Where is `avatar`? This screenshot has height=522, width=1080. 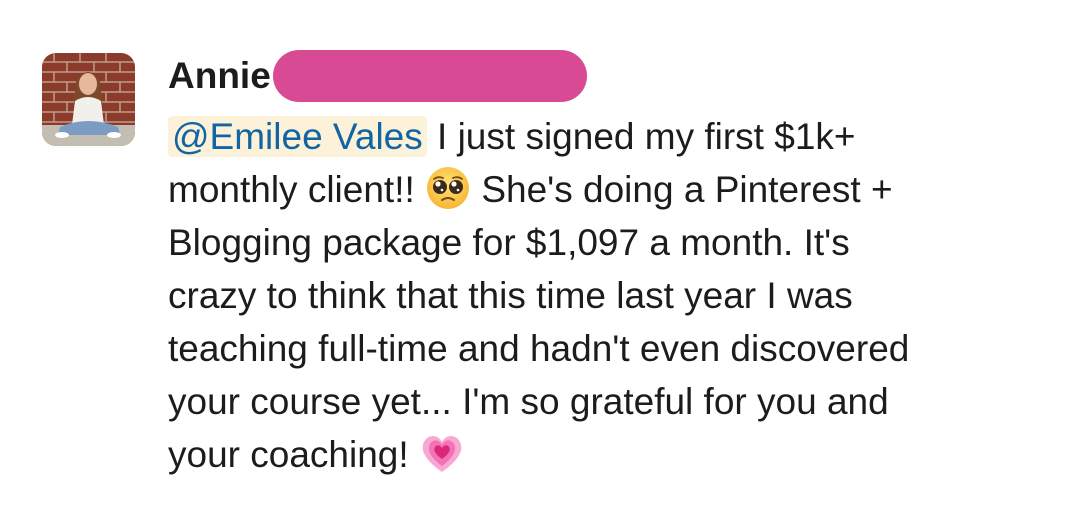 avatar is located at coordinates (88, 99).